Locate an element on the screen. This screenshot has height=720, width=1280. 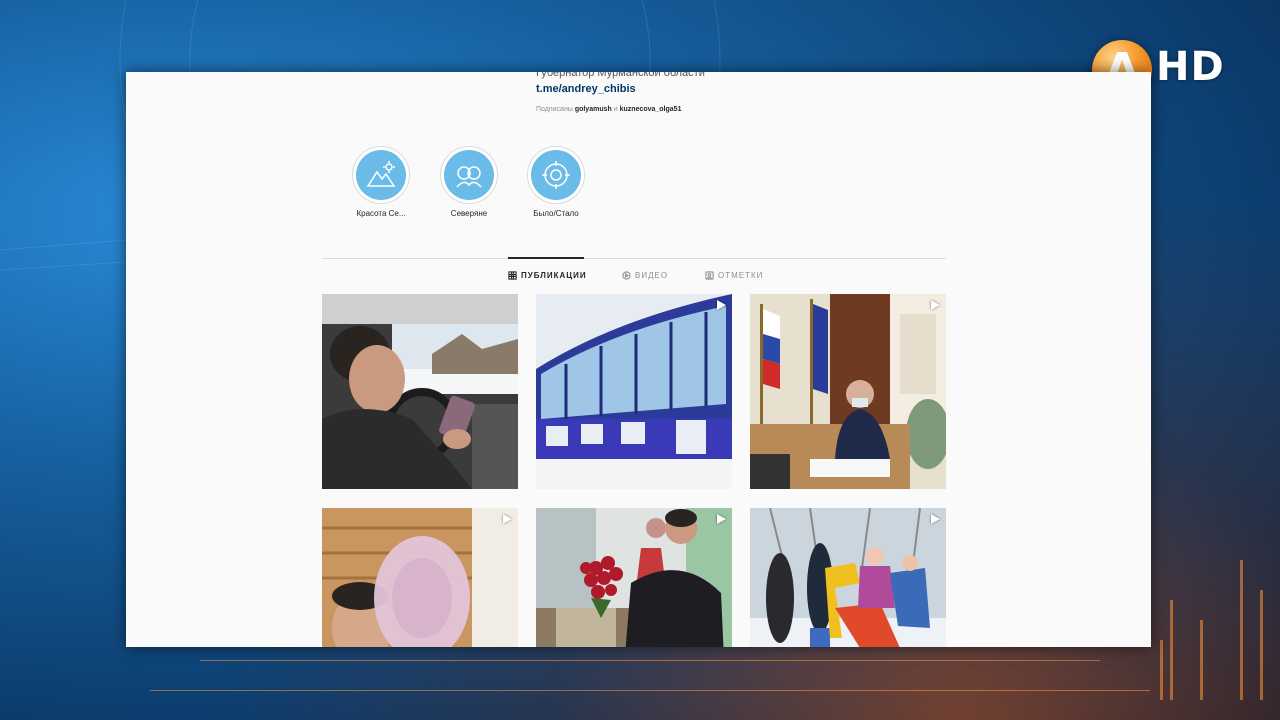
followed-by: Подписаны golyamush и kuznecova_olga51 is located at coordinates (609, 109).